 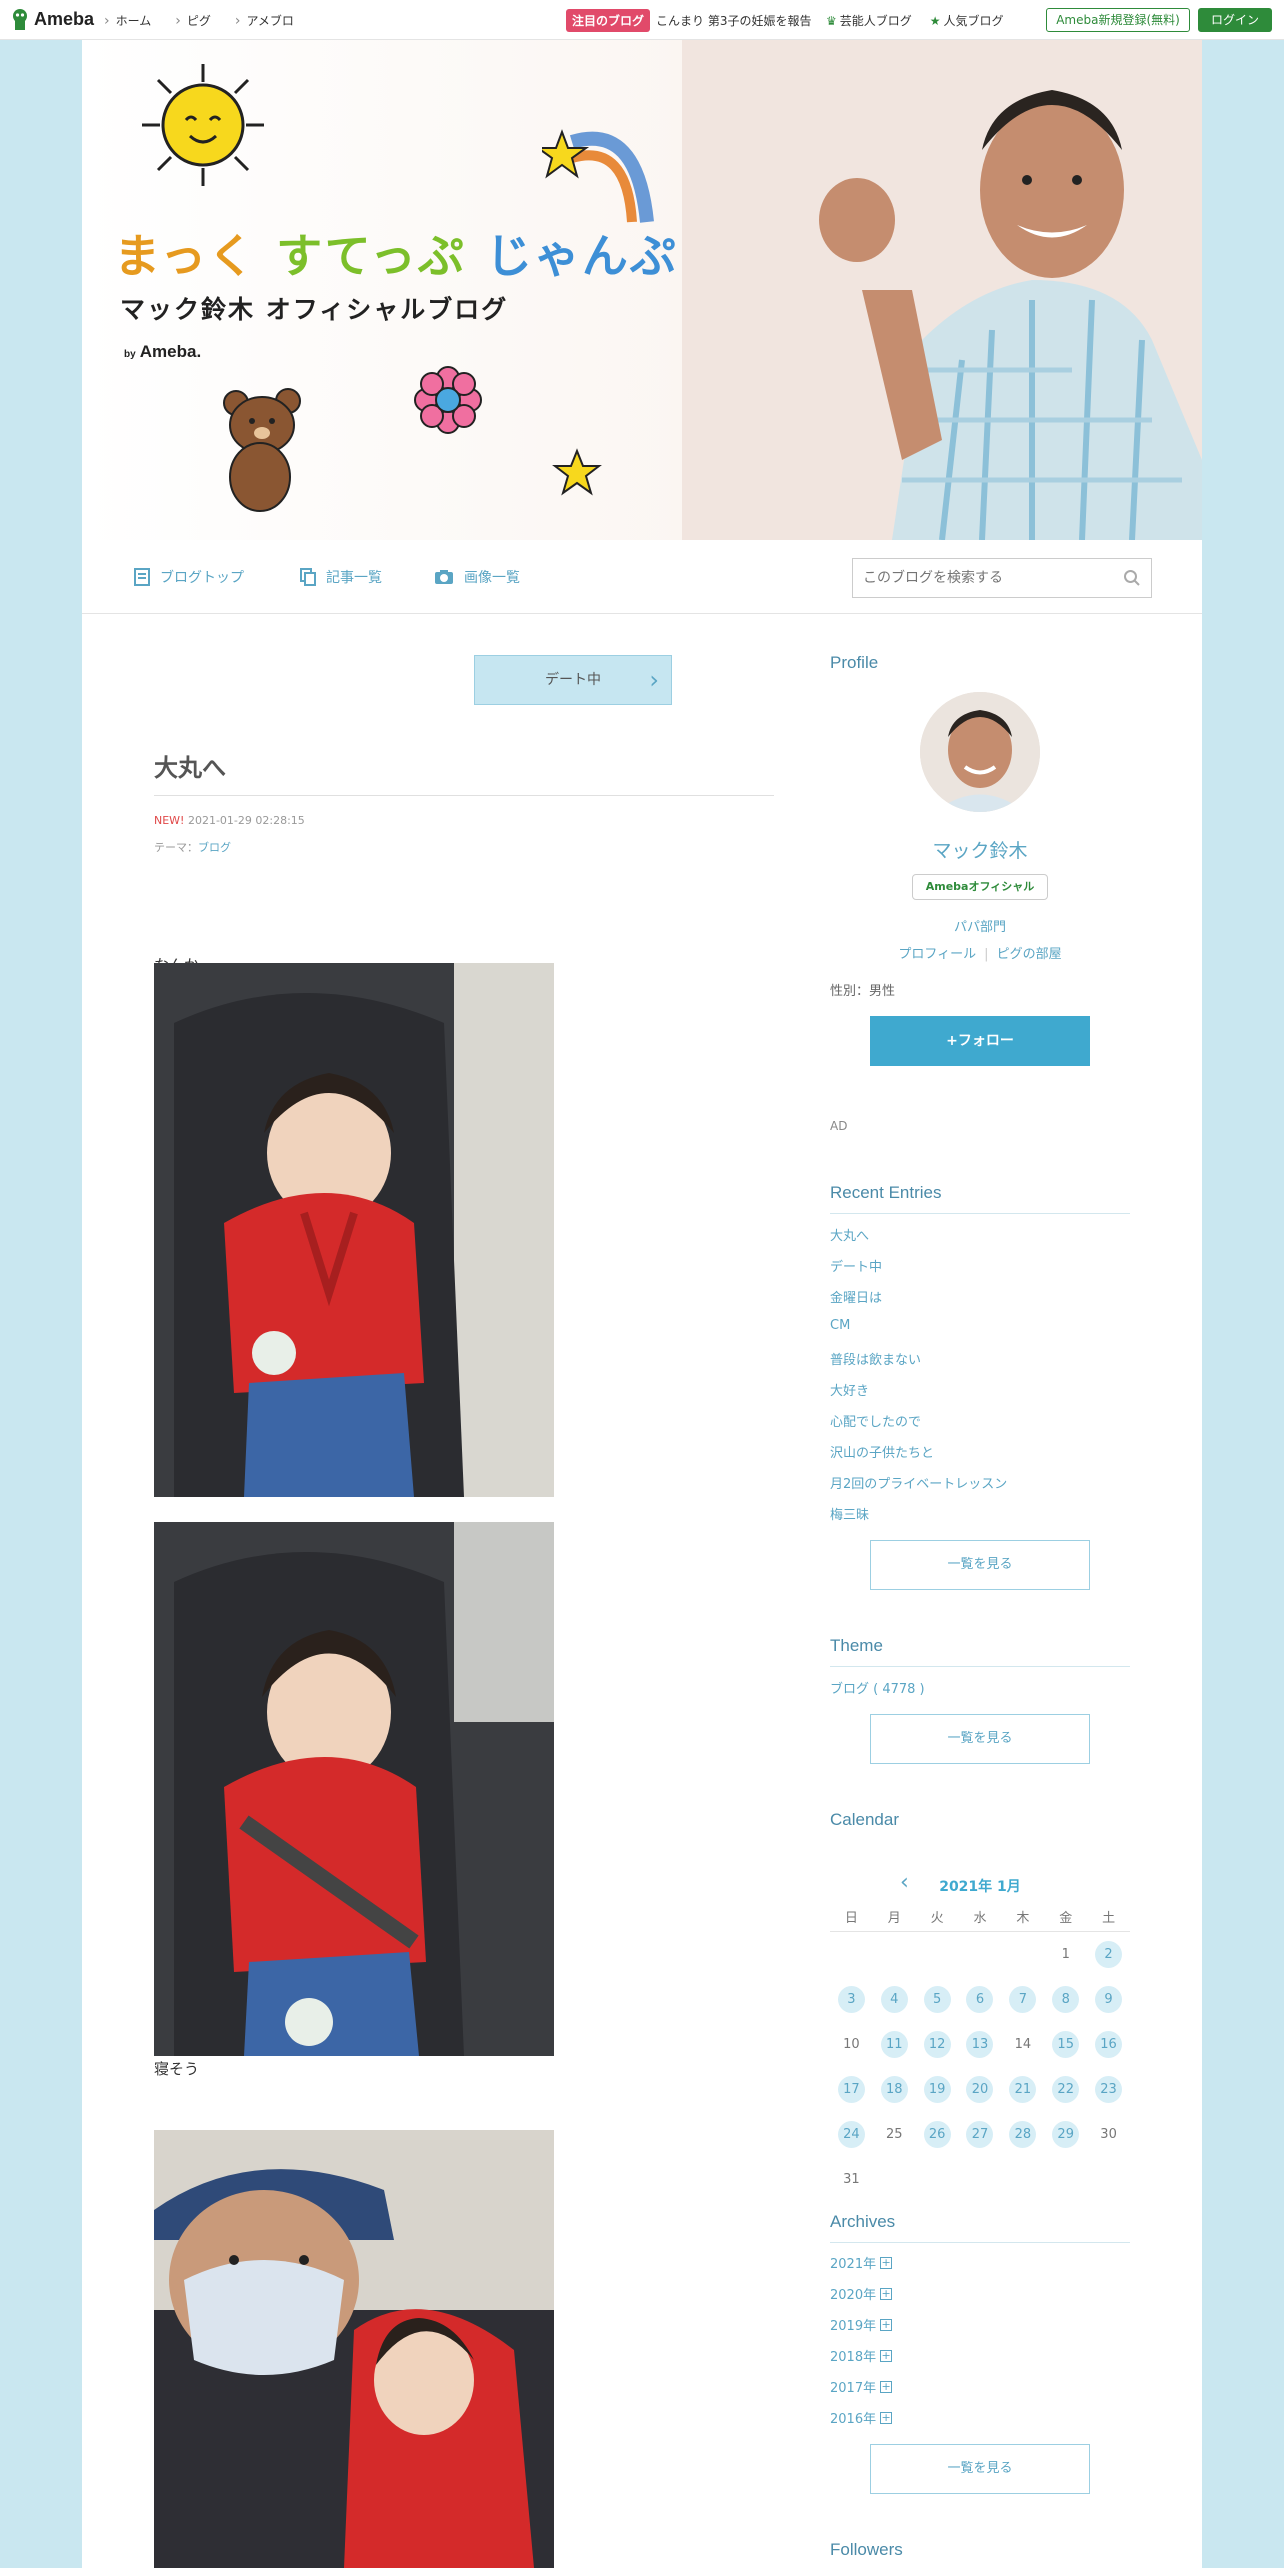 I want to click on pigg-room-link: ピグの部屋, so click(x=1029, y=954).